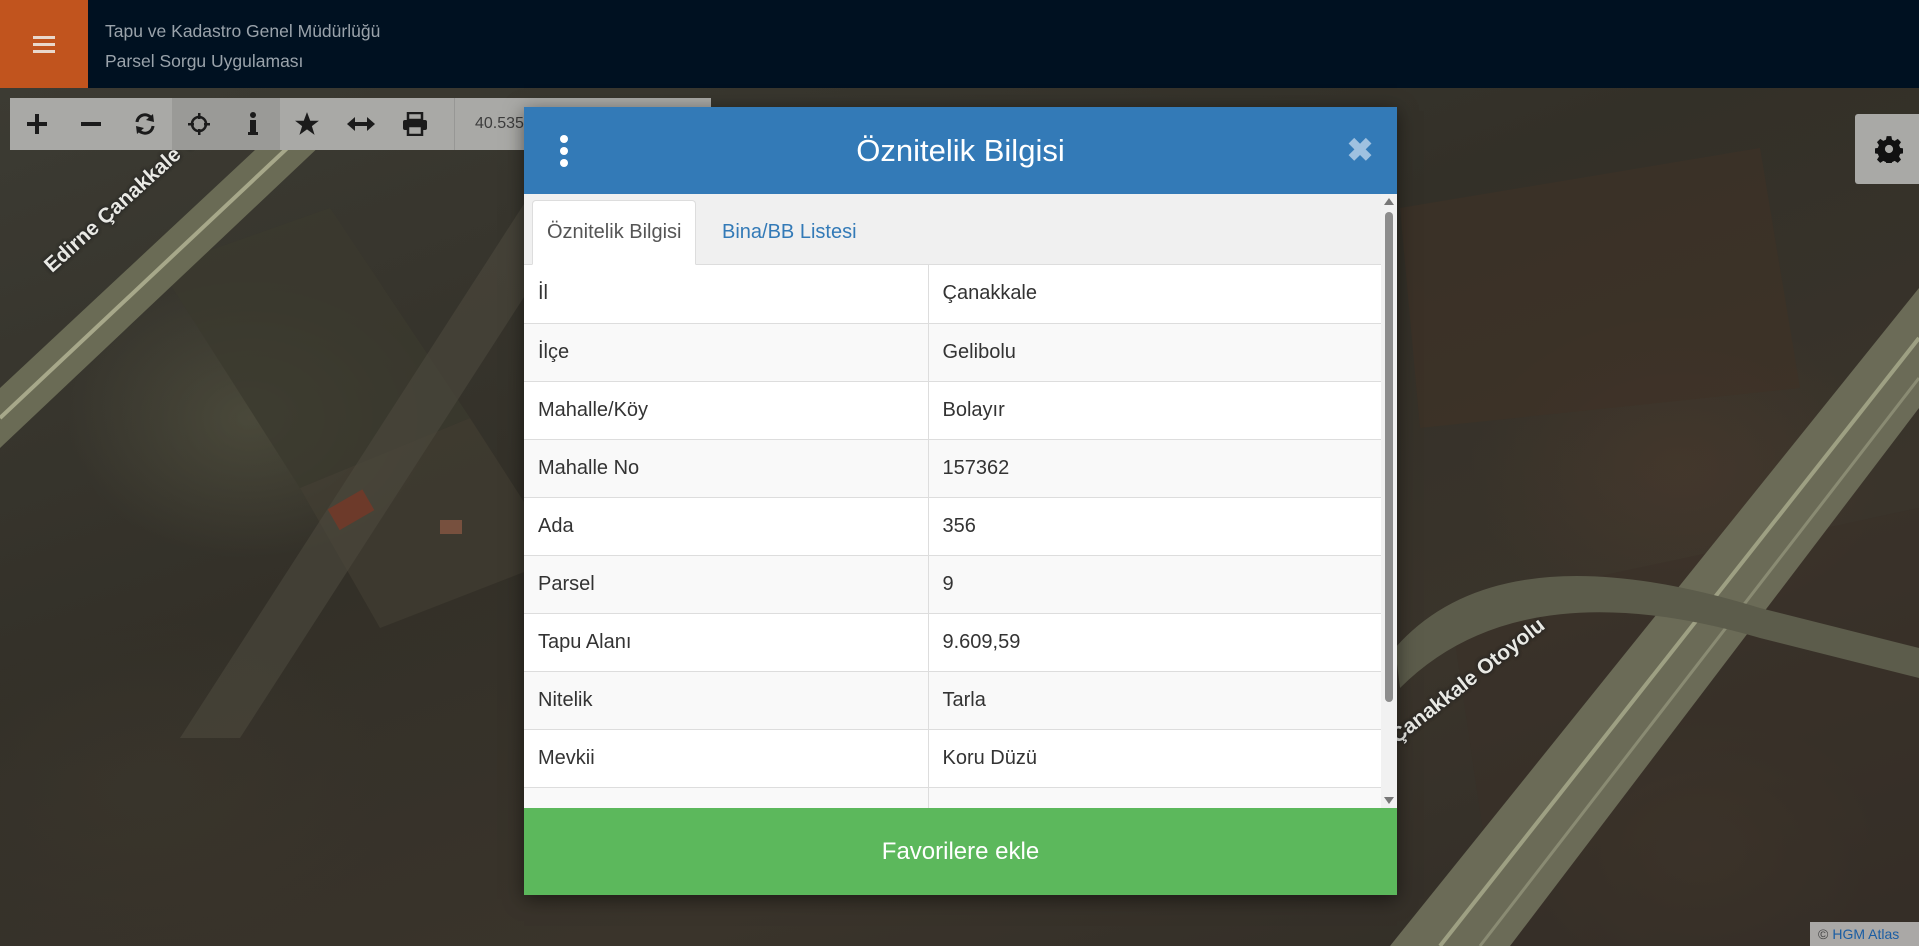  I want to click on table-row: Tapu Alanı 9.609,59, so click(952, 642).